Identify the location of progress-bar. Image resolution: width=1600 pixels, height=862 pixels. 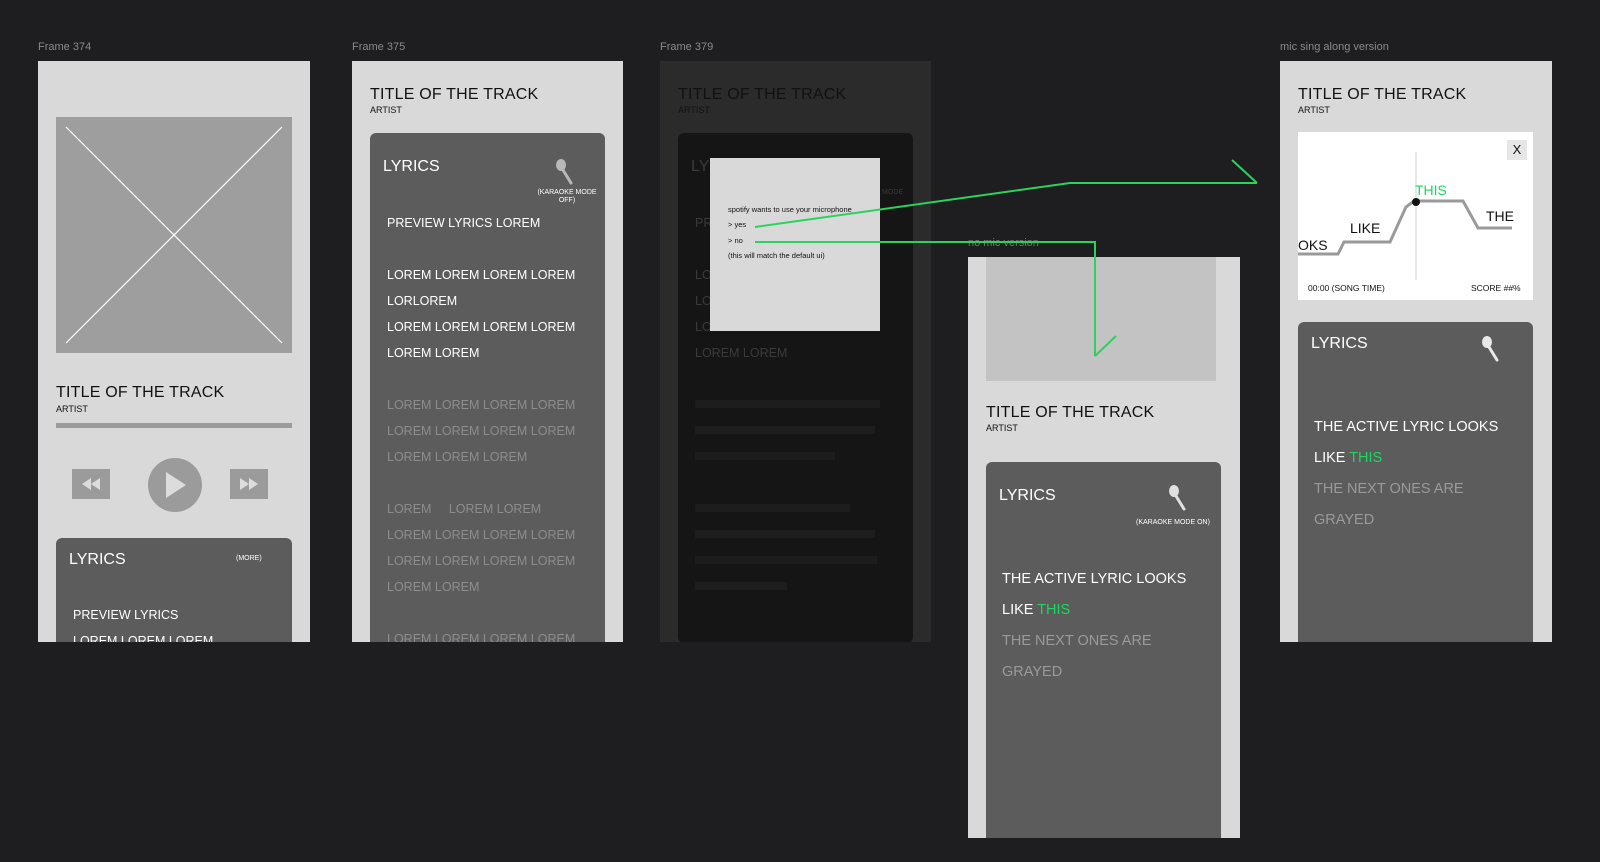
(174, 425).